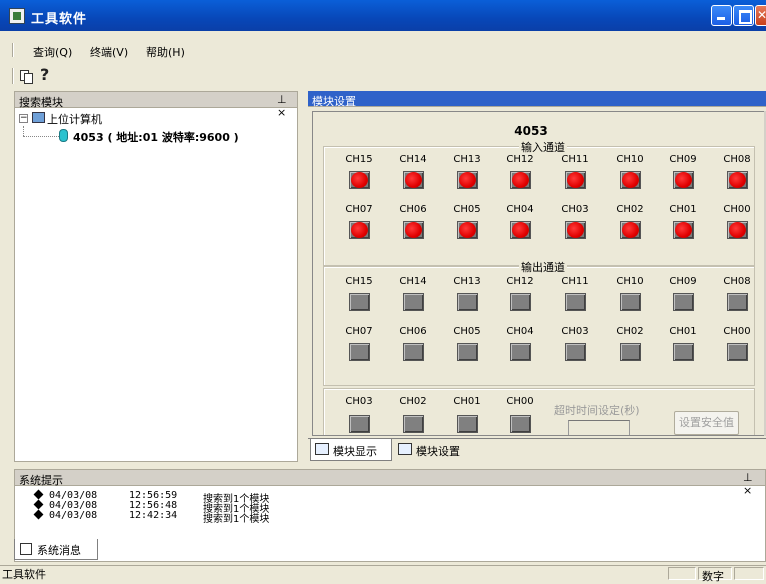 The image size is (766, 584). What do you see at coordinates (44, 74) in the screenshot?
I see `help-icon: ?` at bounding box center [44, 74].